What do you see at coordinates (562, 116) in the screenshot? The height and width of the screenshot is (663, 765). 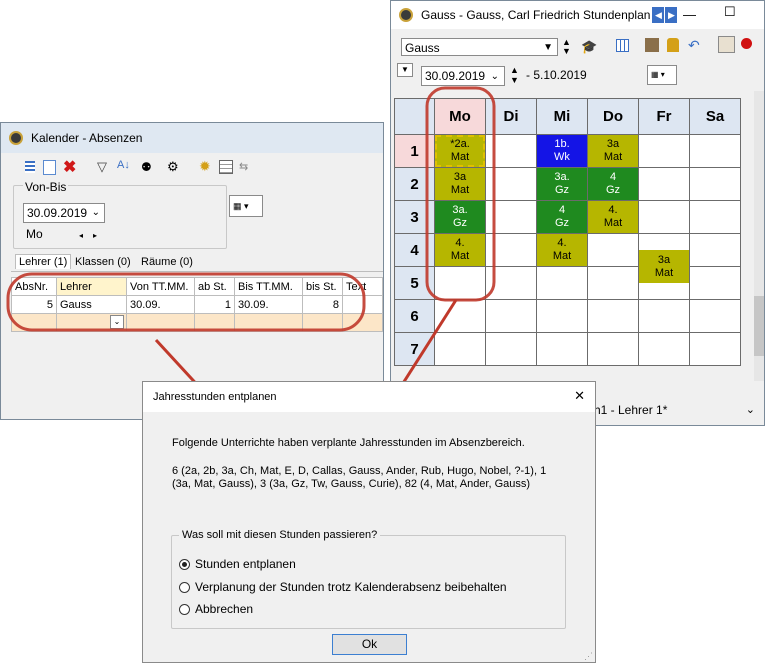 I see `day-header-mi: Mi` at bounding box center [562, 116].